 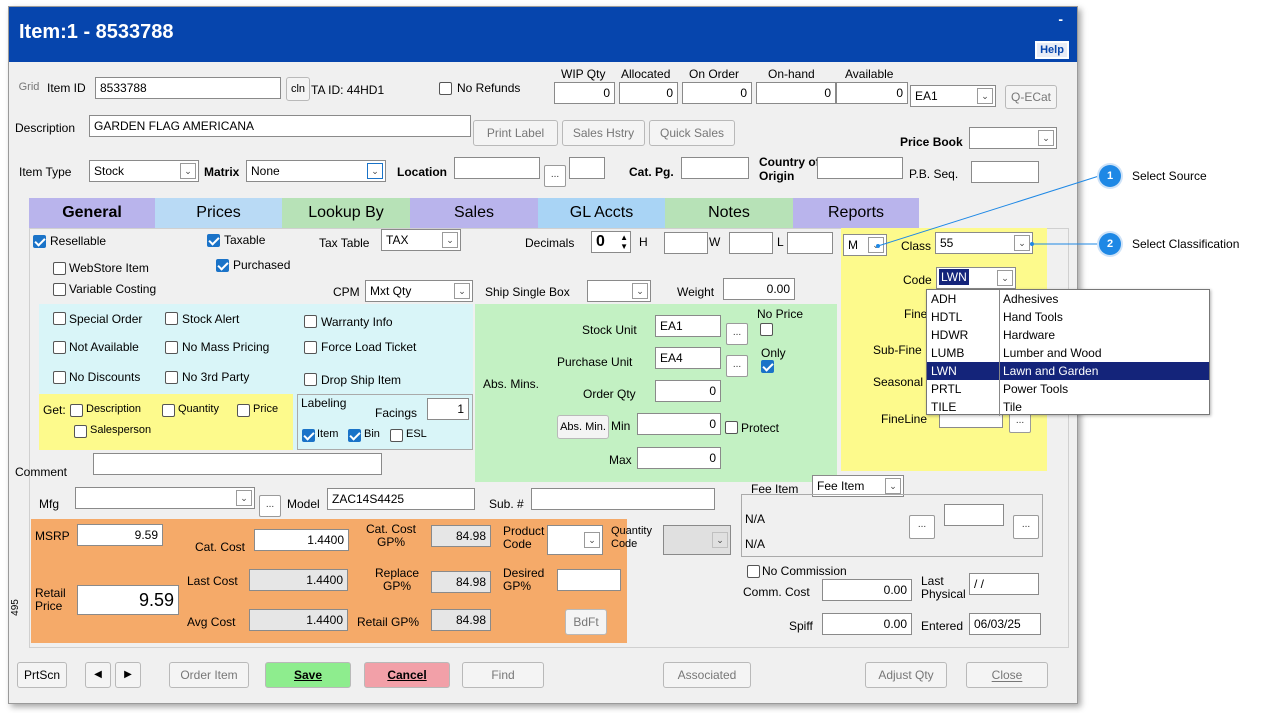 I want to click on dropdown-option-hdwr: HDWR Hardware, so click(x=1068, y=335).